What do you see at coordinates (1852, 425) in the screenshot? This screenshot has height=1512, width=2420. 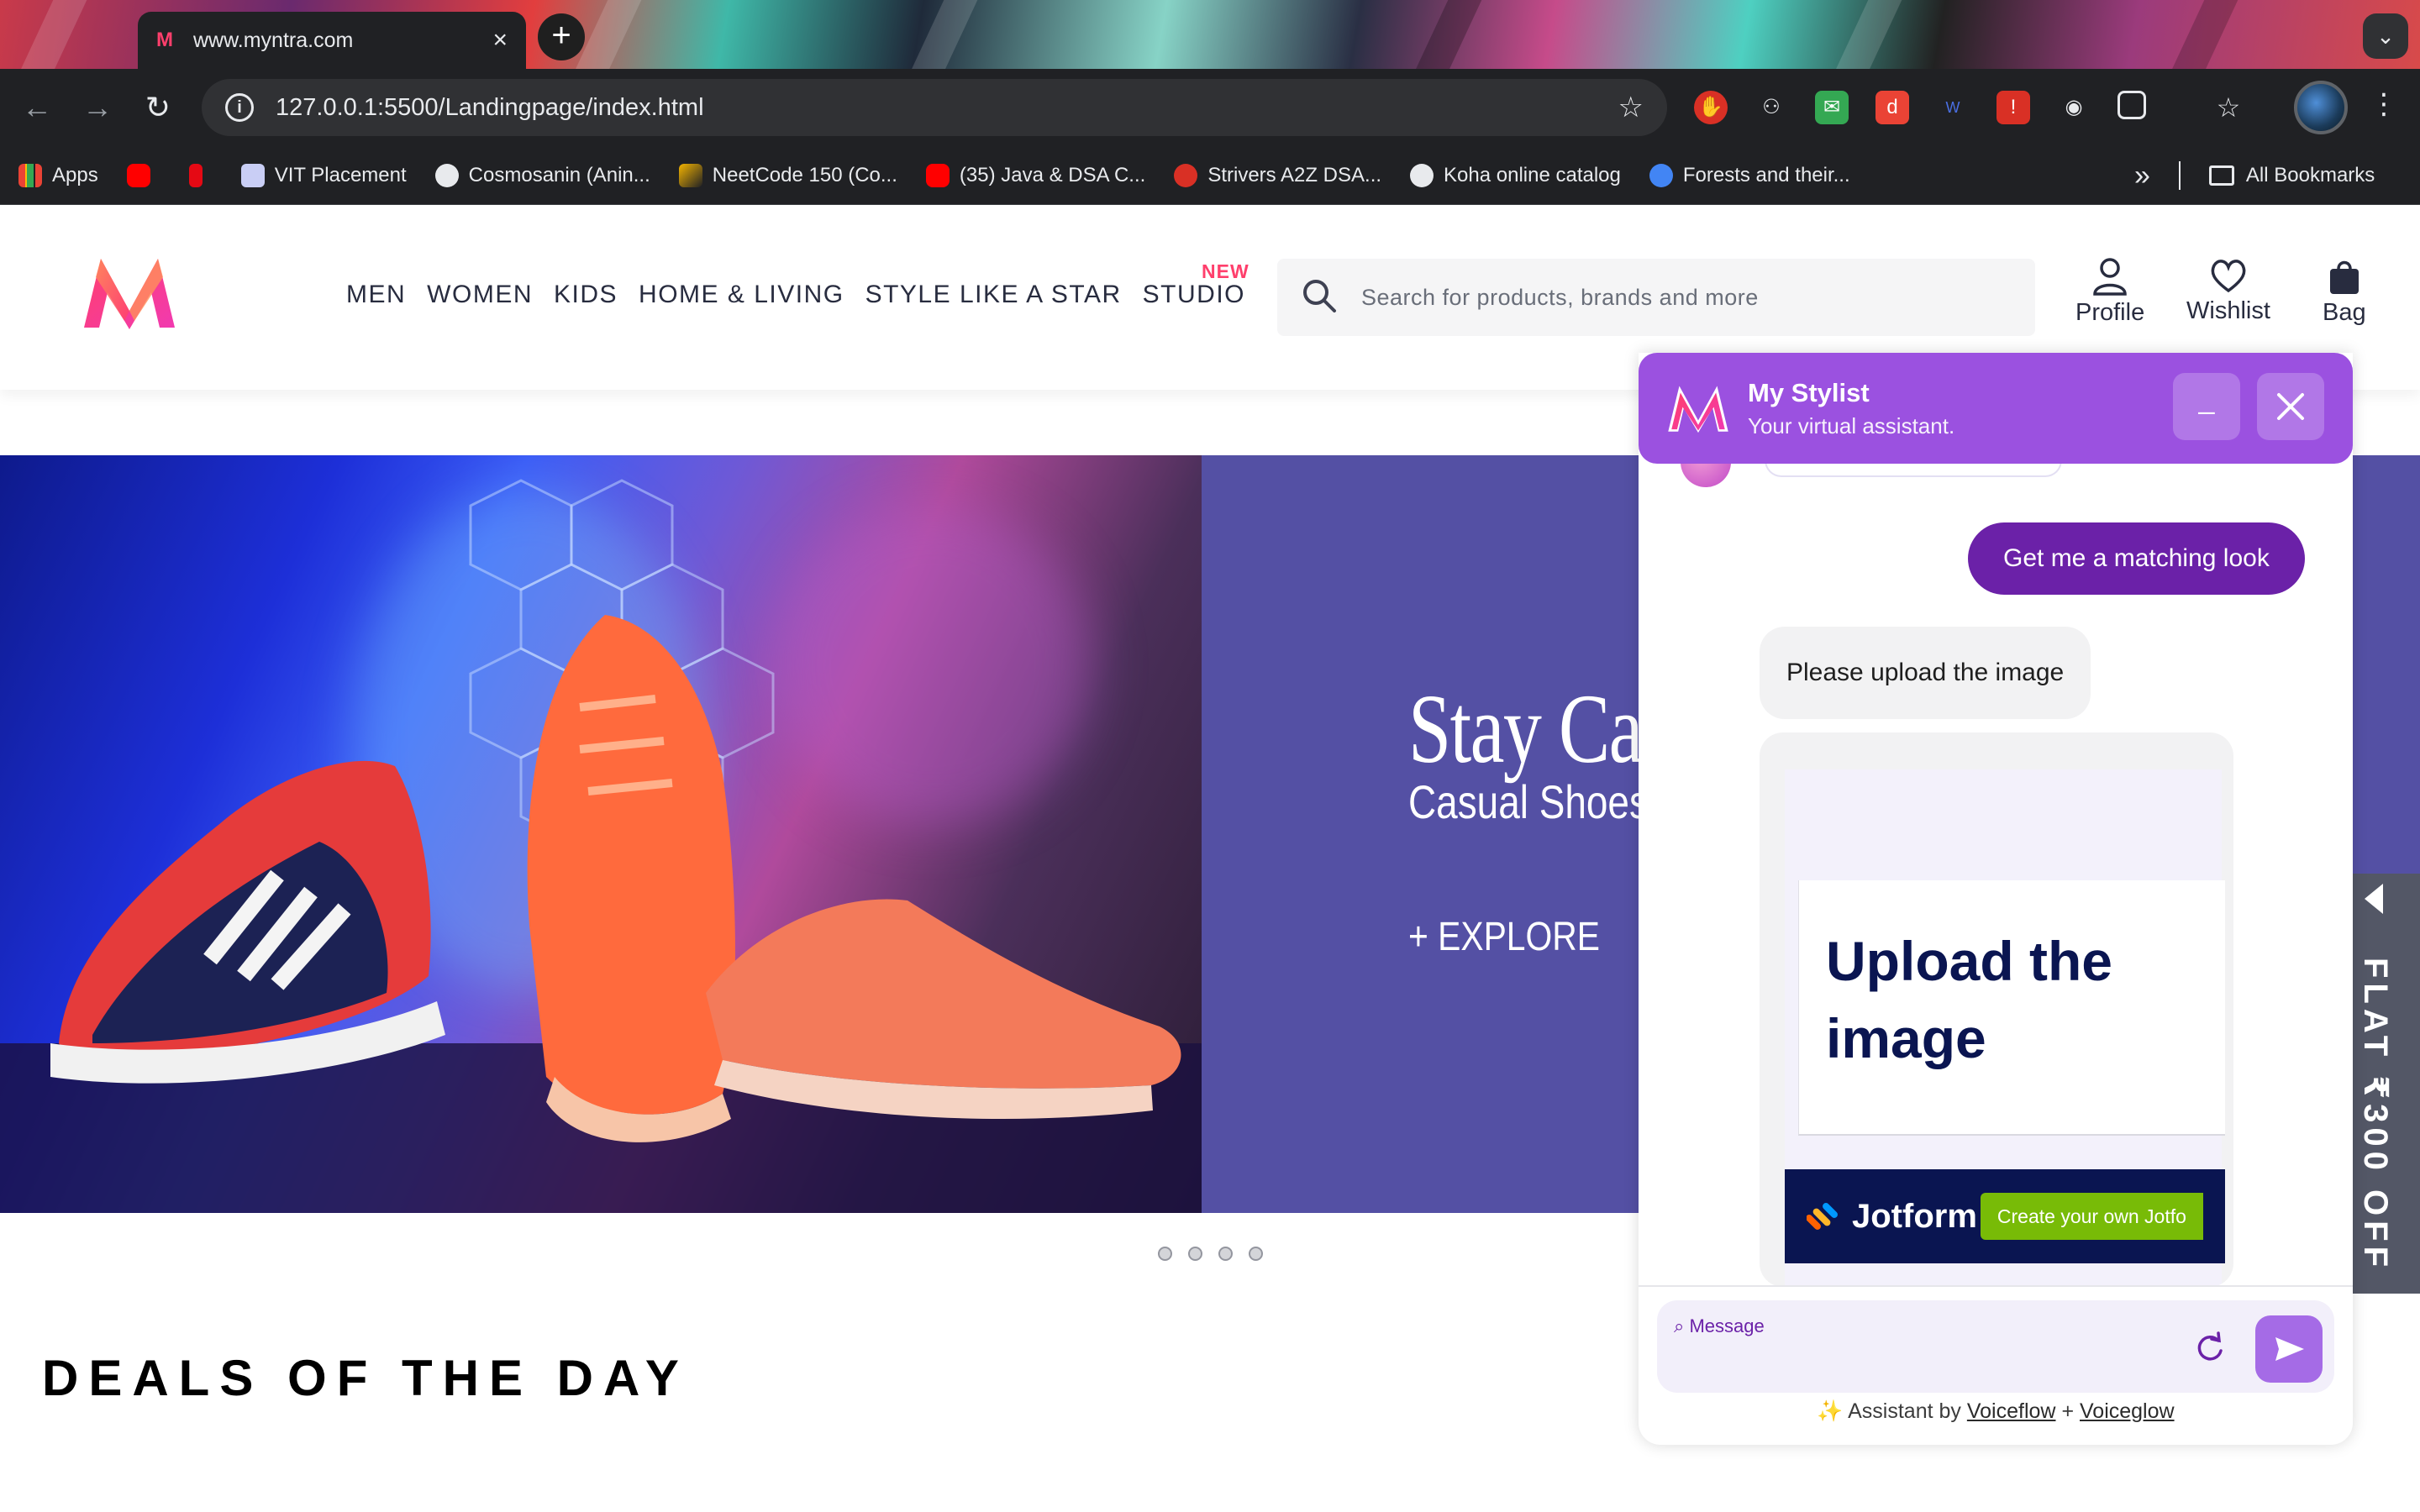 I see `chat-subtitle: Your virtual assistant.` at bounding box center [1852, 425].